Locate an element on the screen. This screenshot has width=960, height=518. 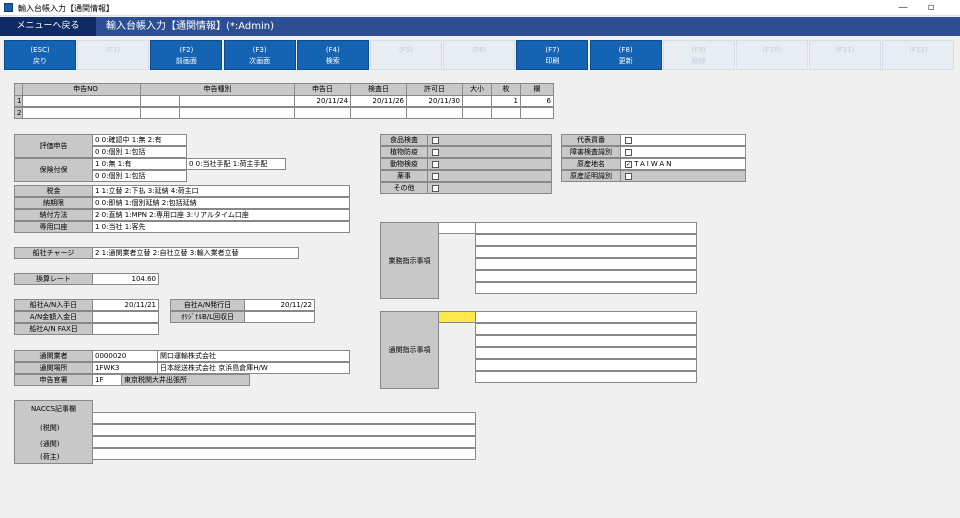
menu-bar: メニューへ戻る 輸入台帳入力【通関情報】(*:Admin) is located at coordinates (480, 26).